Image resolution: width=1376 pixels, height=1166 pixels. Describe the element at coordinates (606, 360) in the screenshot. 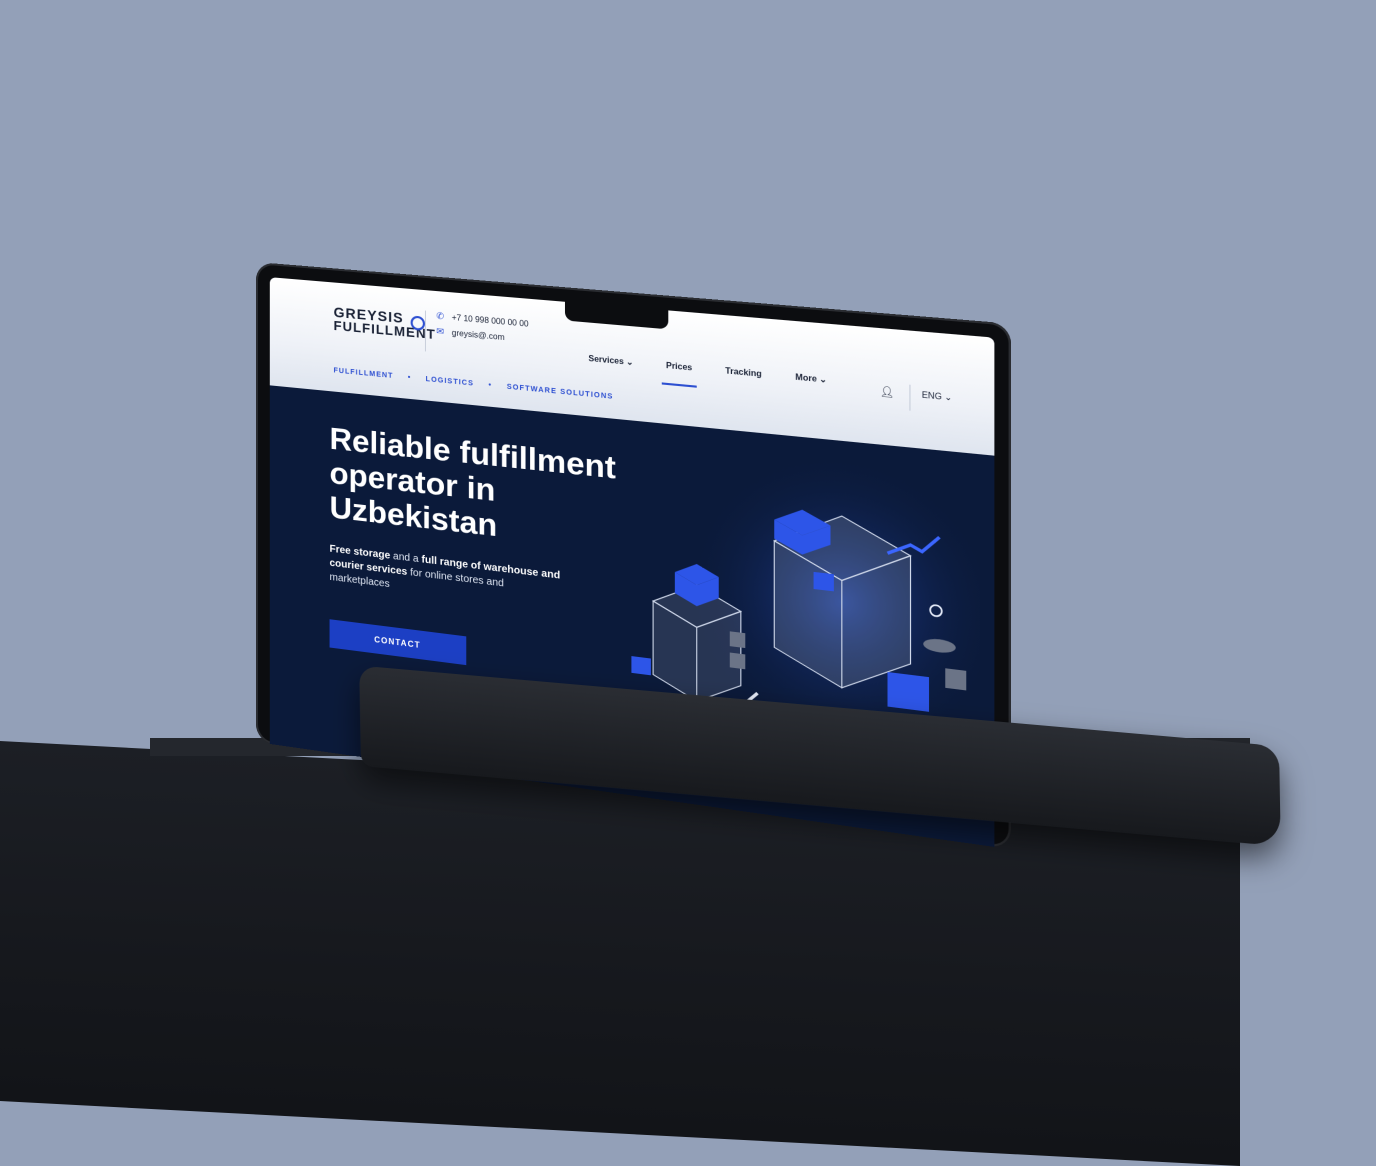

I see `nav-services-label: Services` at that location.